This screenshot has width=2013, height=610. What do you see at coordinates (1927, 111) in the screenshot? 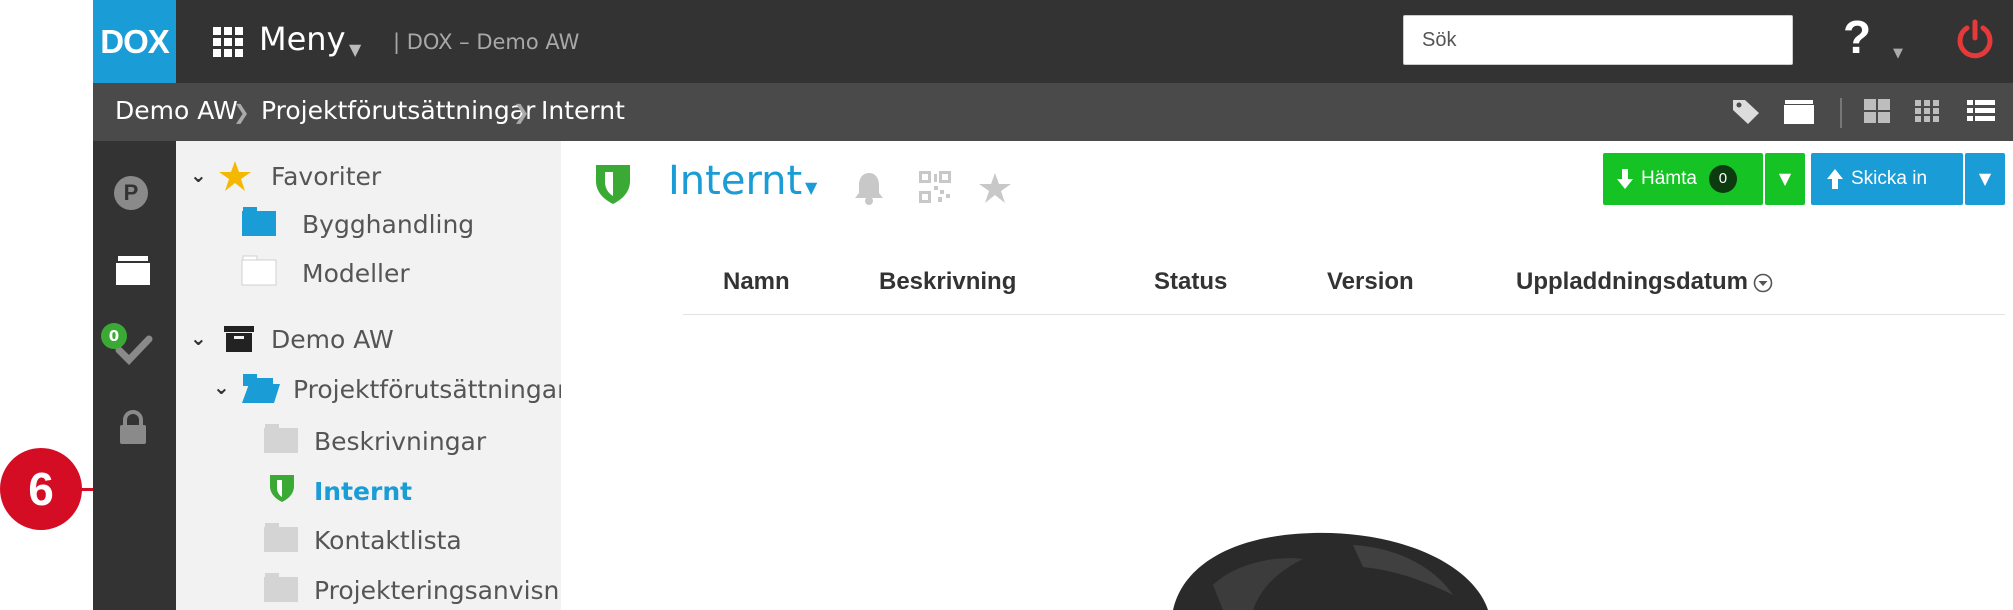
I see `grid-small-icon` at bounding box center [1927, 111].